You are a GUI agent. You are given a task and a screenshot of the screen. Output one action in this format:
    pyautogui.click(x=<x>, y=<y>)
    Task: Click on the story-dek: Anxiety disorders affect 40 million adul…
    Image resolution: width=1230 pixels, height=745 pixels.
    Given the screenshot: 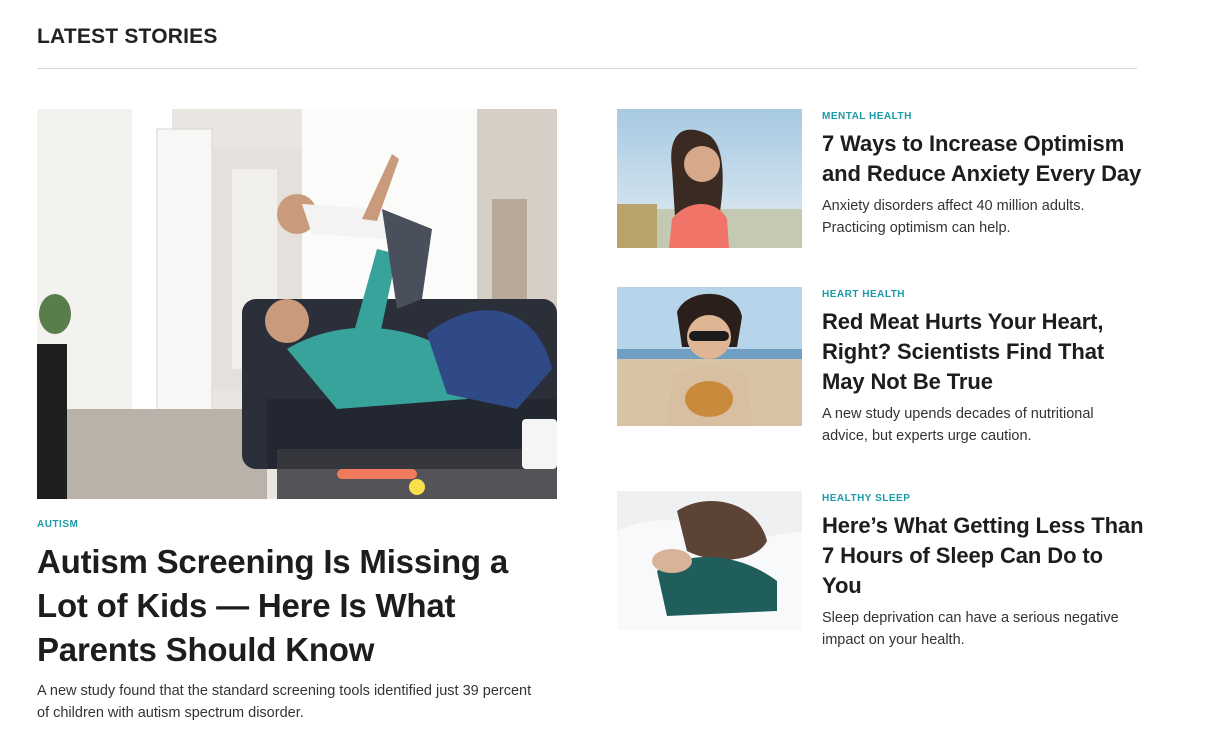 What is the action you would take?
    pyautogui.click(x=953, y=217)
    